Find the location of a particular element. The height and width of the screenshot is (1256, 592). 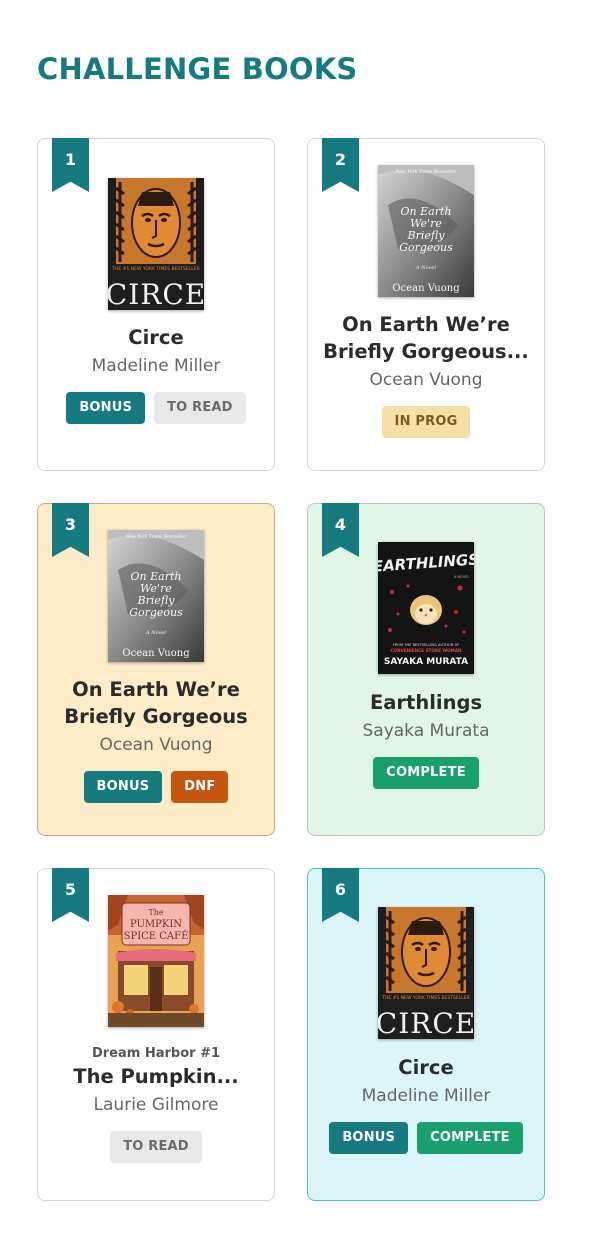

pumpkin-spice-cafe-cover-icon: The PUMPKIN SPICE CAFÉ is located at coordinates (156, 961).